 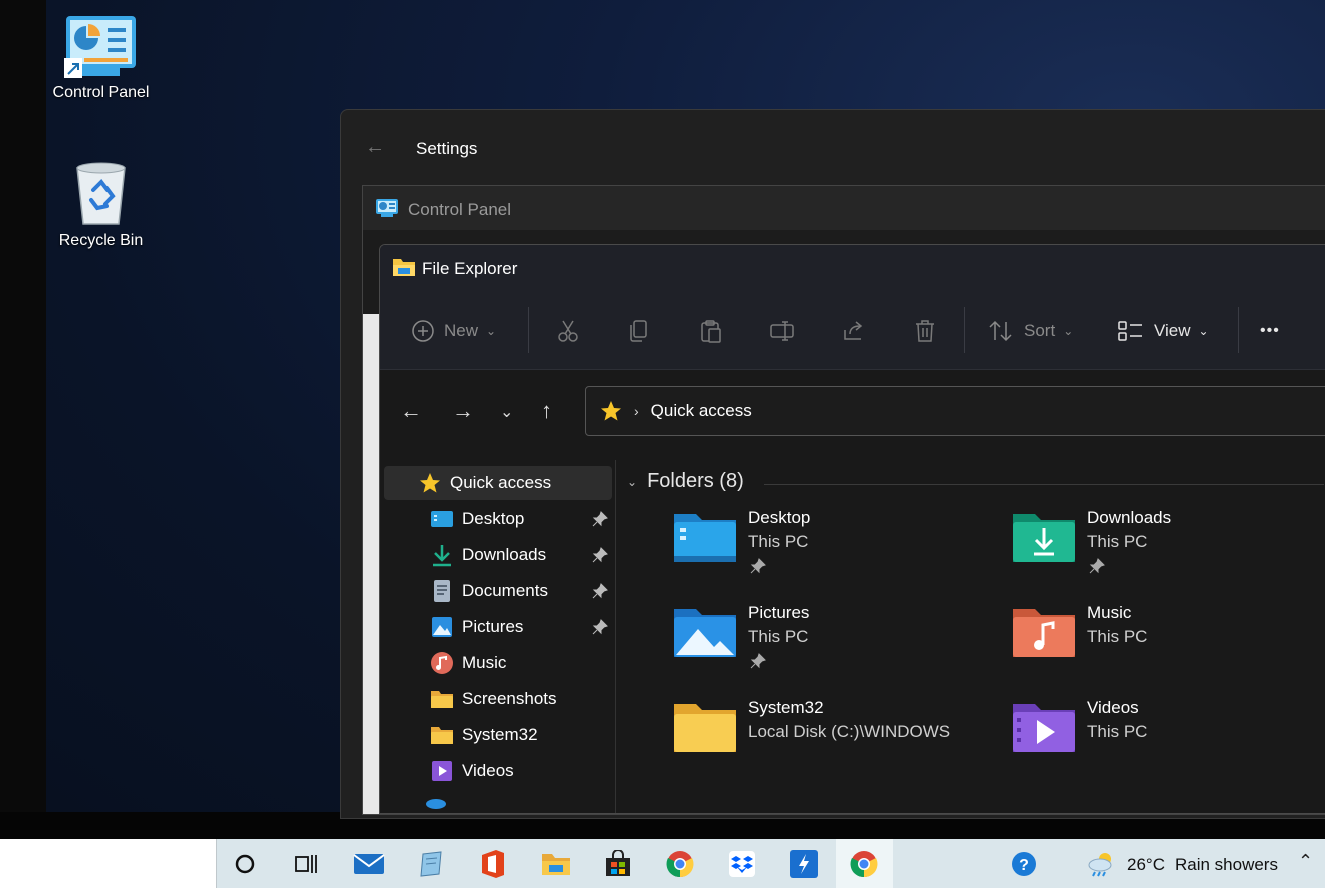 What do you see at coordinates (423, 331) in the screenshot?
I see `add-circle-icon` at bounding box center [423, 331].